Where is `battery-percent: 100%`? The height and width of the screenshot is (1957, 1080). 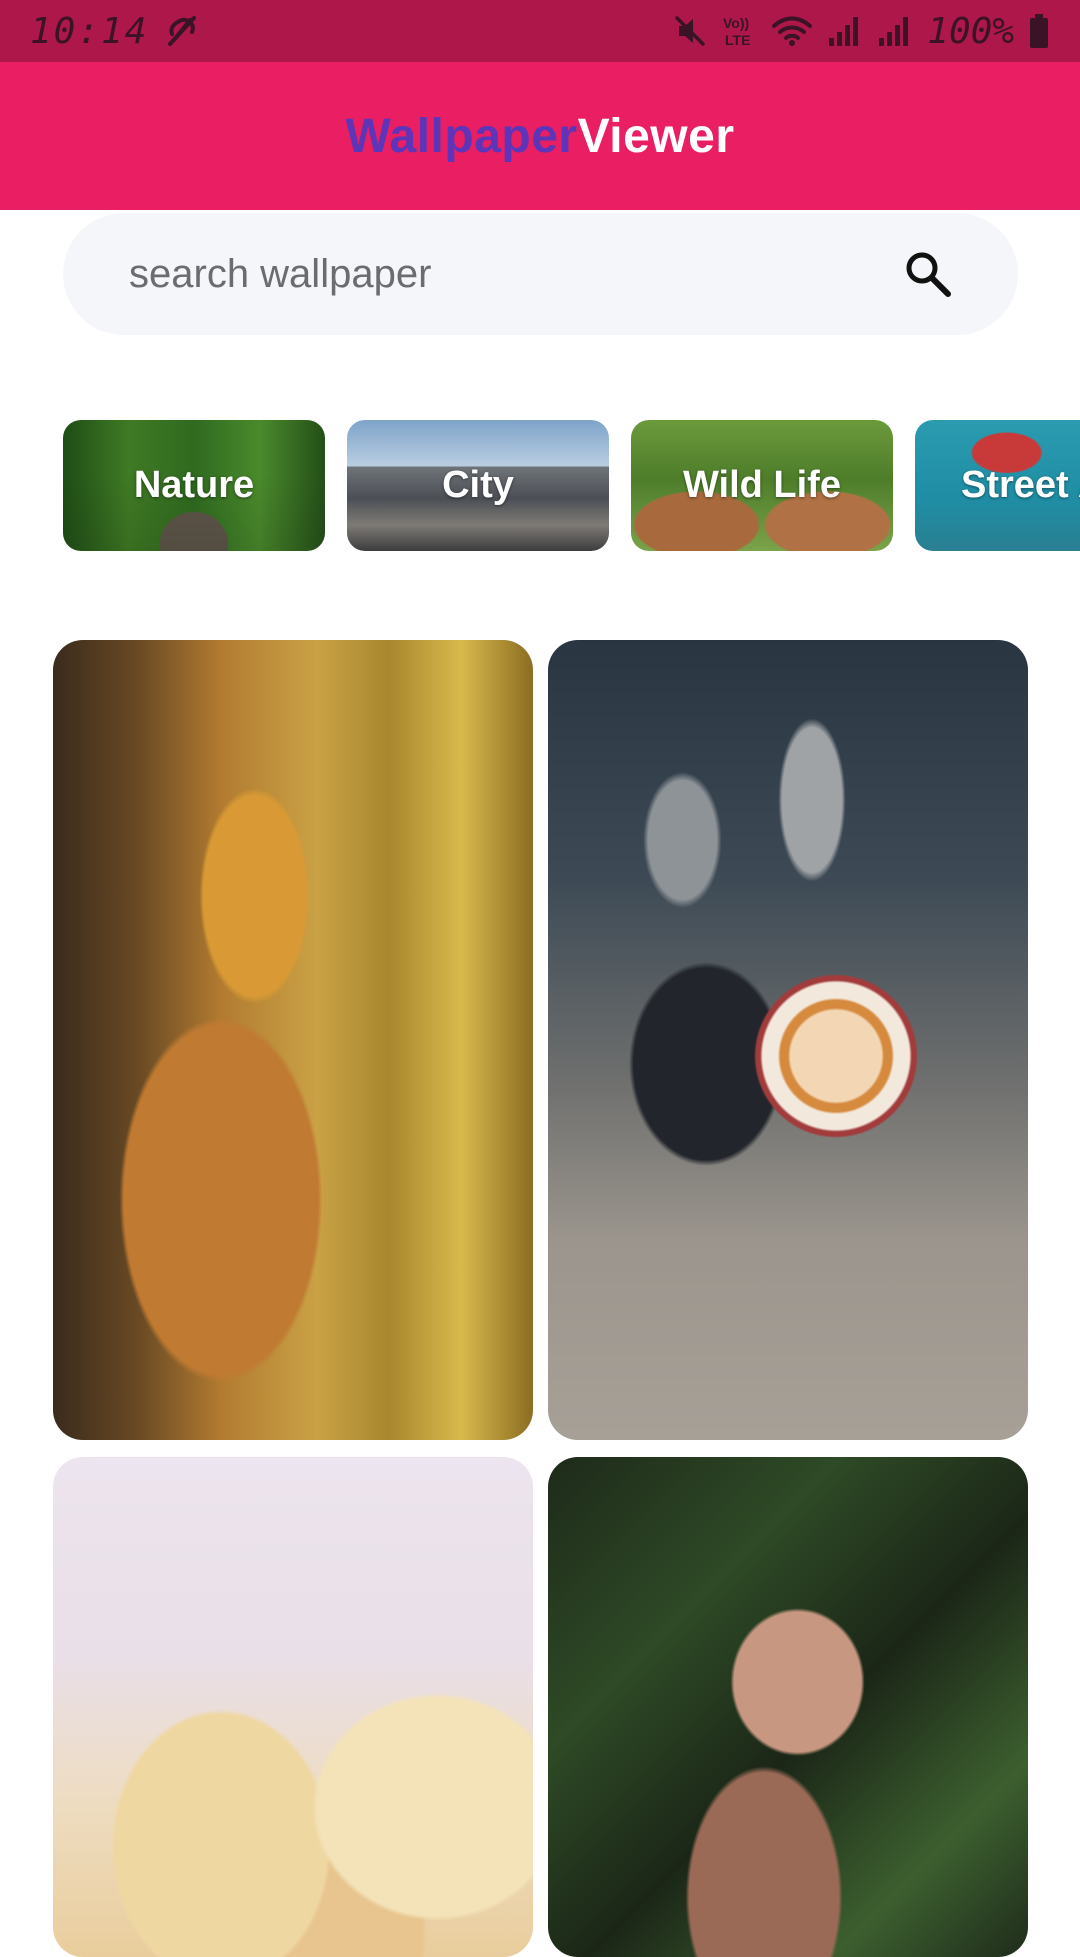 battery-percent: 100% is located at coordinates (970, 31).